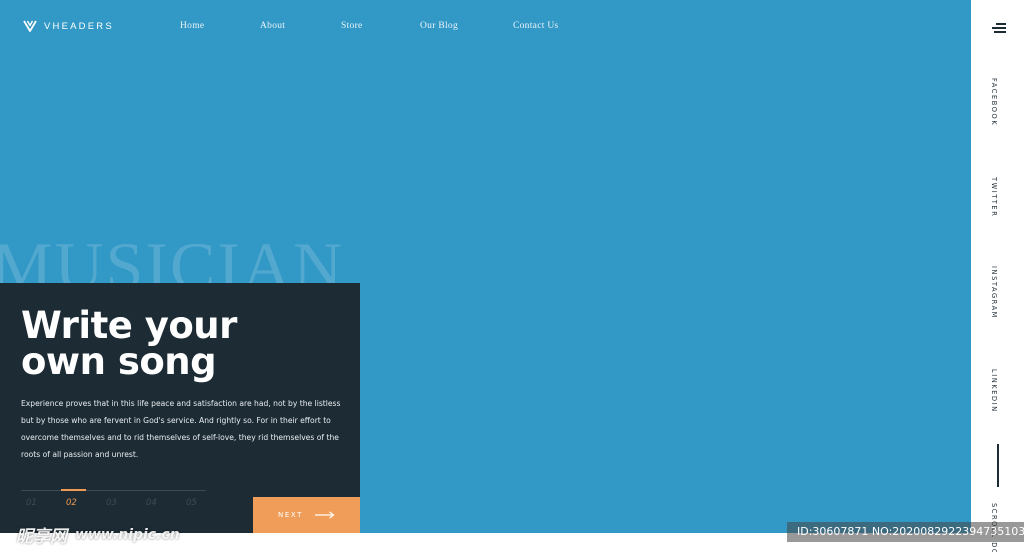 Image resolution: width=1024 pixels, height=552 pixels. I want to click on nav-item-store: Store, so click(352, 26).